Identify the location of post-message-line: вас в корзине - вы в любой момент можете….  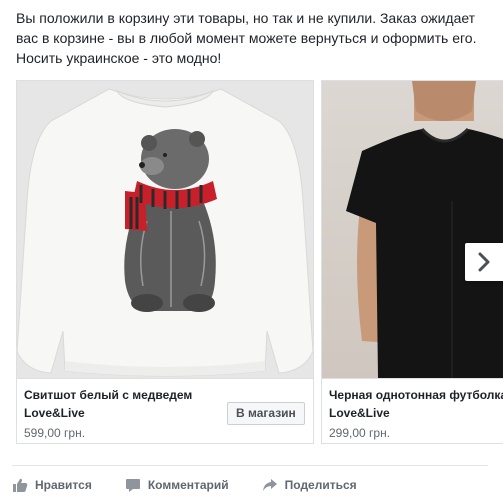
(246, 38).